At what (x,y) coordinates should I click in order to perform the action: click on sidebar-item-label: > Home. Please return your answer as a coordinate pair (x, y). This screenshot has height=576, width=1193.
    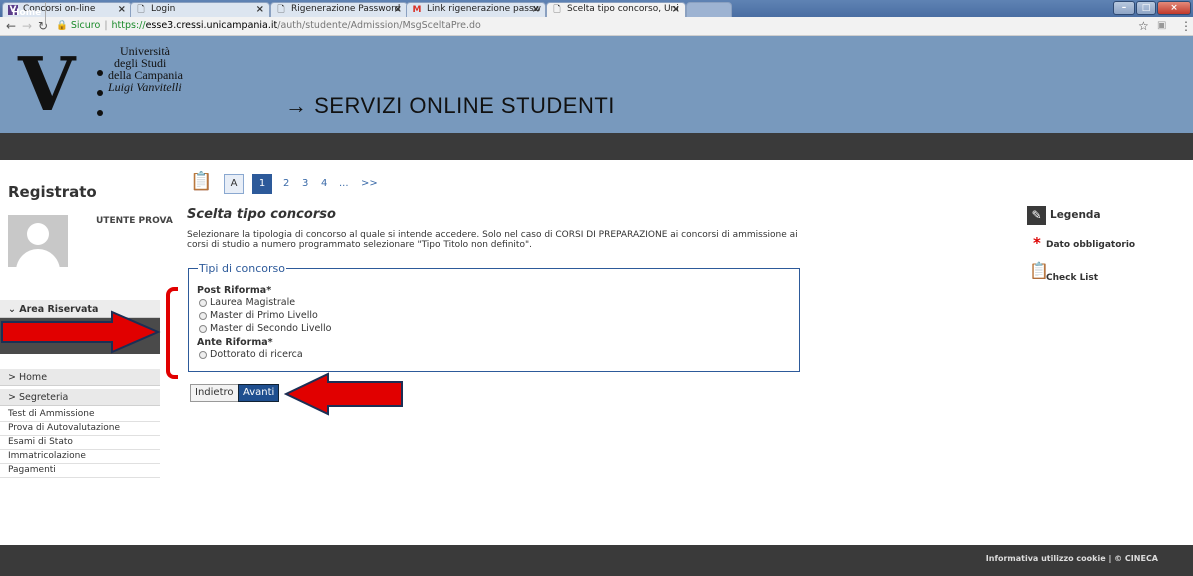
    Looking at the image, I should click on (27, 377).